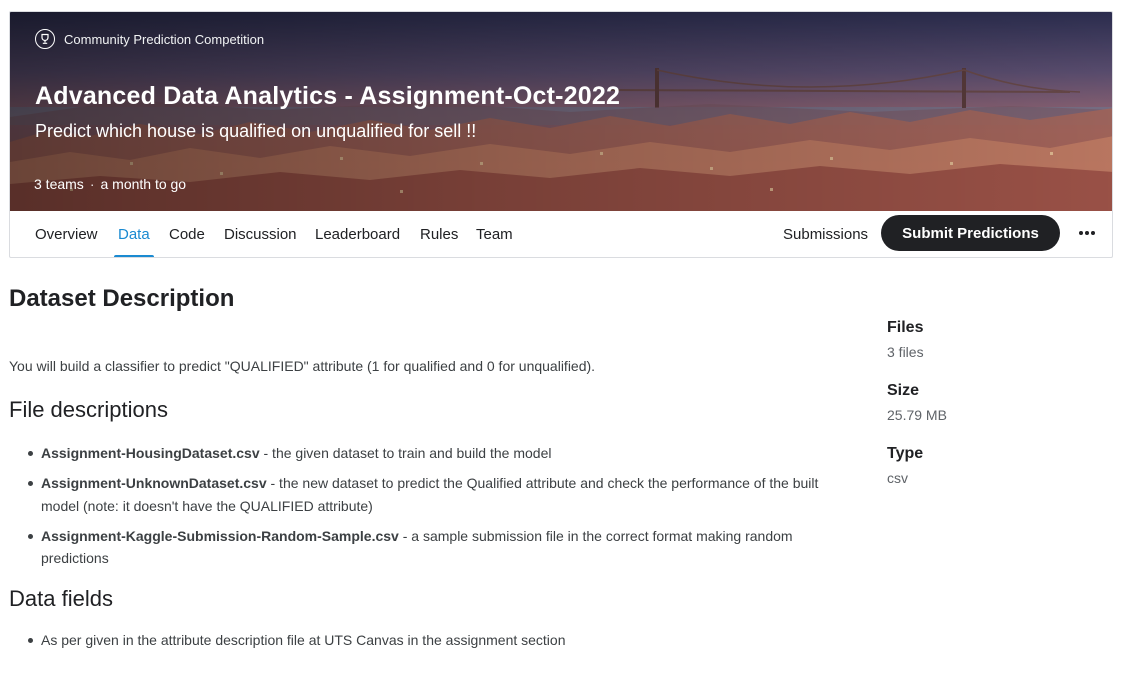  What do you see at coordinates (357, 234) in the screenshot?
I see `tab-leaderboard: Leaderboard` at bounding box center [357, 234].